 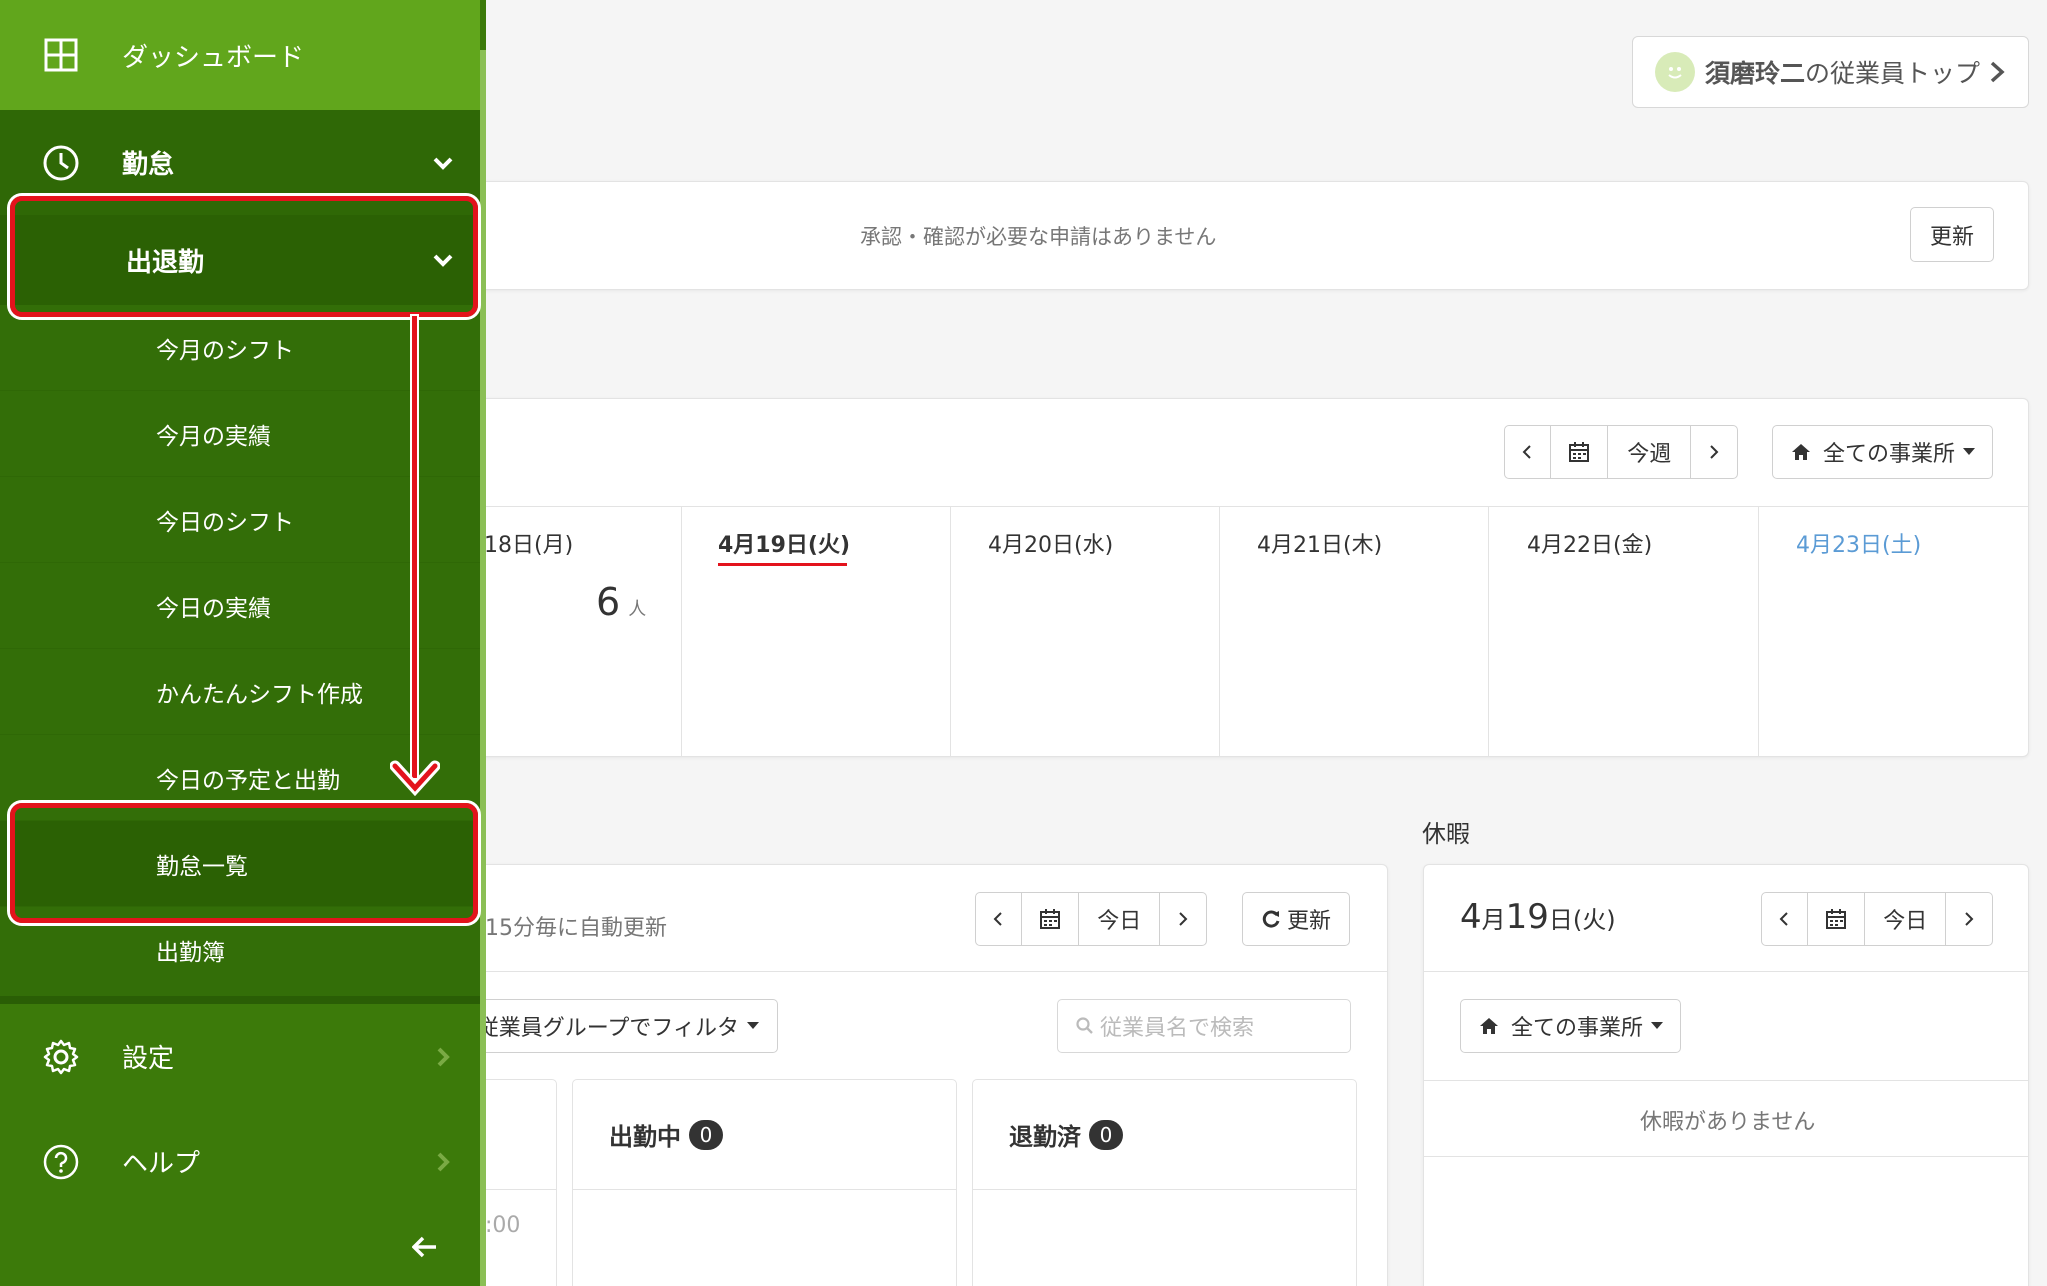 I want to click on sidebar-dashboard-label: ダッシュボード, so click(x=213, y=57).